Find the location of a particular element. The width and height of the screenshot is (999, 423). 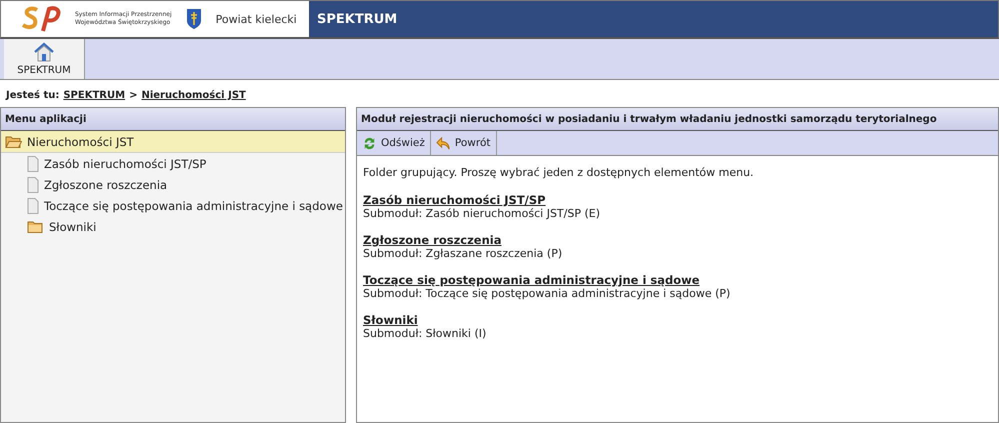

module-description: Submoduł: Toczące się postępowania administracyjne i sądowe (P) is located at coordinates (547, 293).